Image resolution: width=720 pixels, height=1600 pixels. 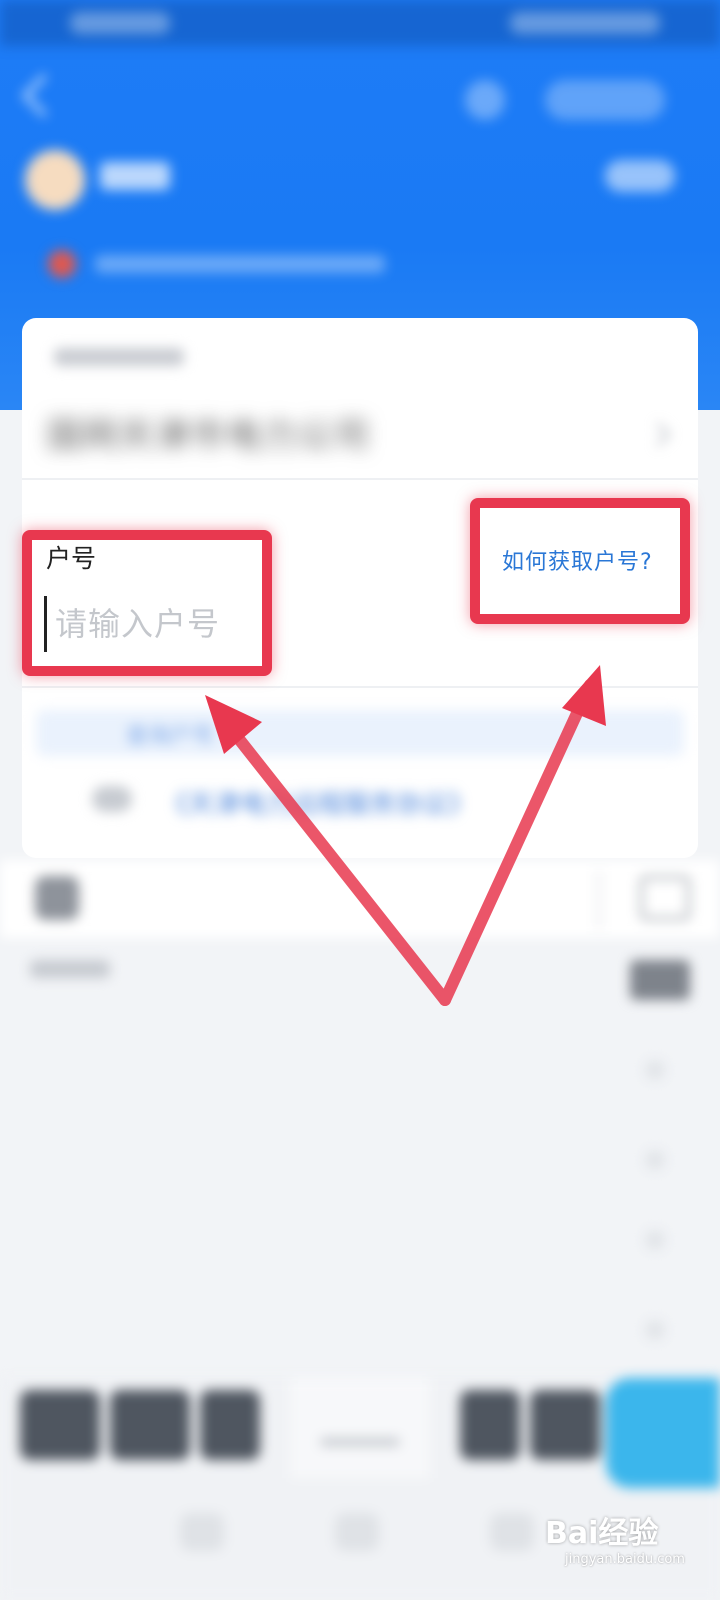 What do you see at coordinates (665, 898) in the screenshot?
I see `message-icon` at bounding box center [665, 898].